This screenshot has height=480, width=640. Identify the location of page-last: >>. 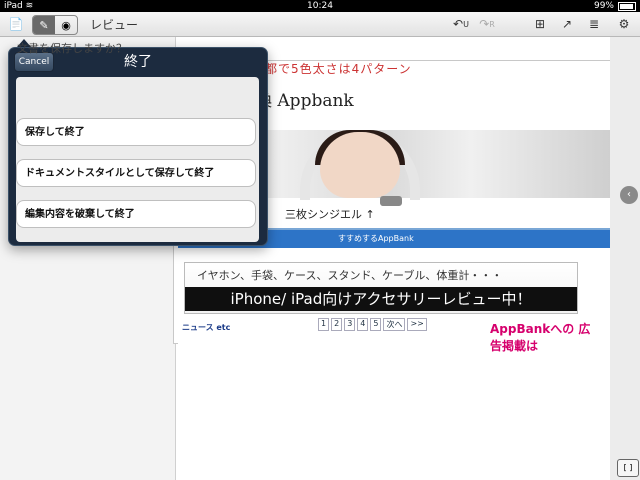
(417, 324).